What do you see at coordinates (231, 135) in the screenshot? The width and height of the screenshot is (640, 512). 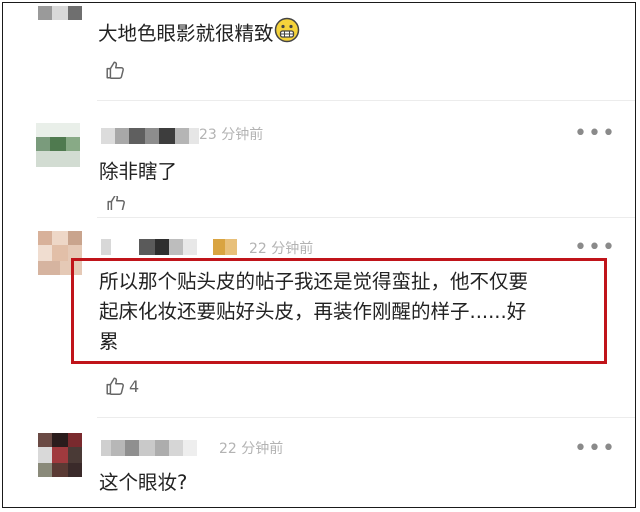 I see `timestamp: 23 分钟前` at bounding box center [231, 135].